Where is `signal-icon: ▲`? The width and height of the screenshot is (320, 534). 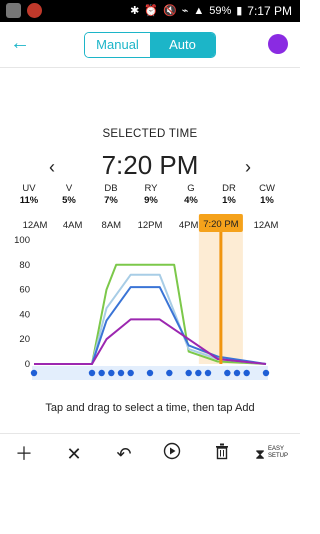 signal-icon: ▲ is located at coordinates (199, 11).